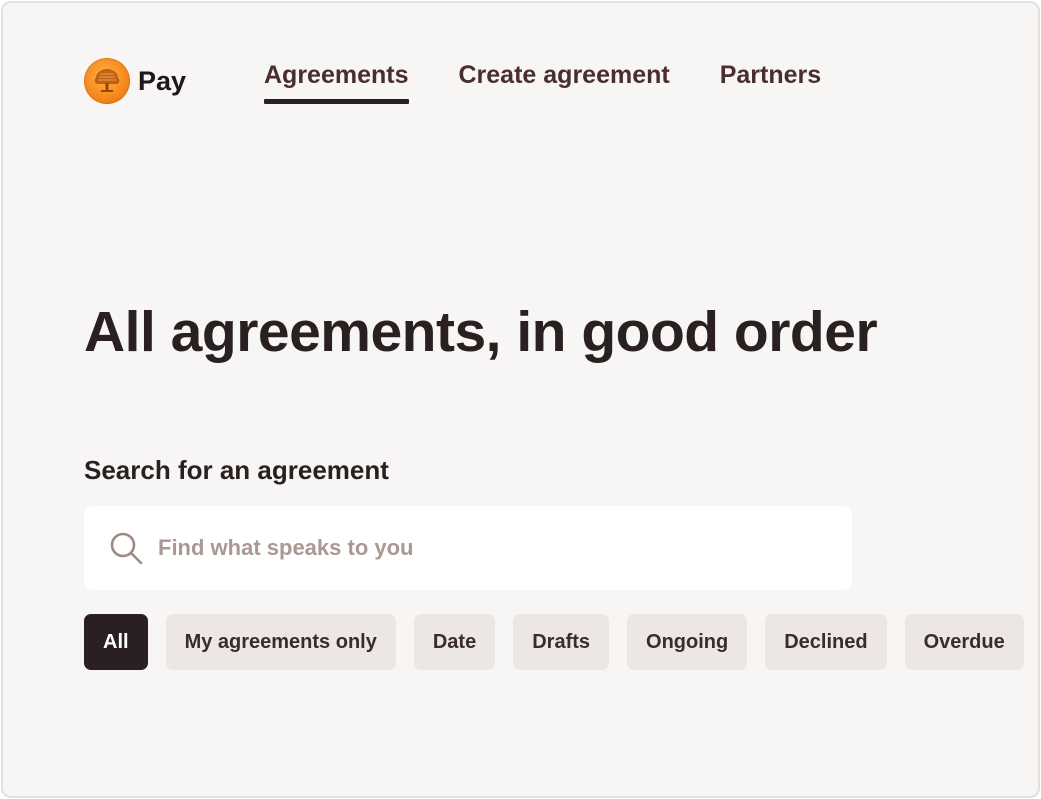  I want to click on filter-chip-all: All, so click(116, 642).